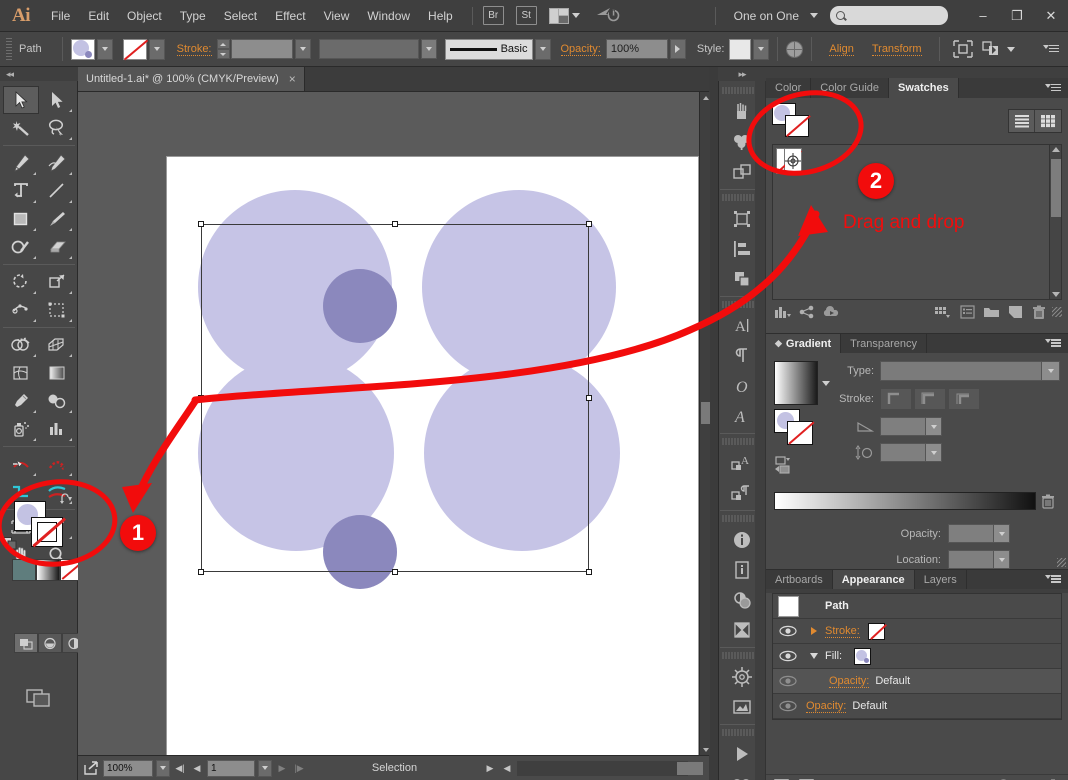 The height and width of the screenshot is (780, 1068). Describe the element at coordinates (793, 161) in the screenshot. I see `registration-swatch` at that location.